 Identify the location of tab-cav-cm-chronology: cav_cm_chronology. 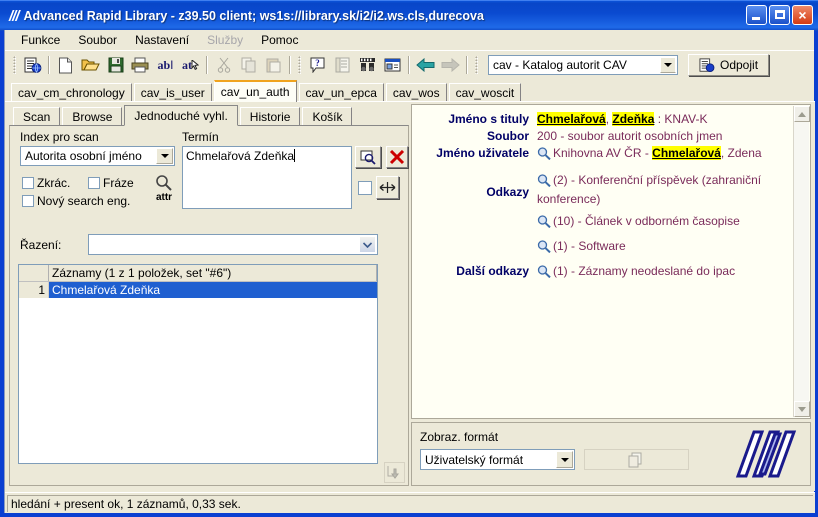
(71, 92).